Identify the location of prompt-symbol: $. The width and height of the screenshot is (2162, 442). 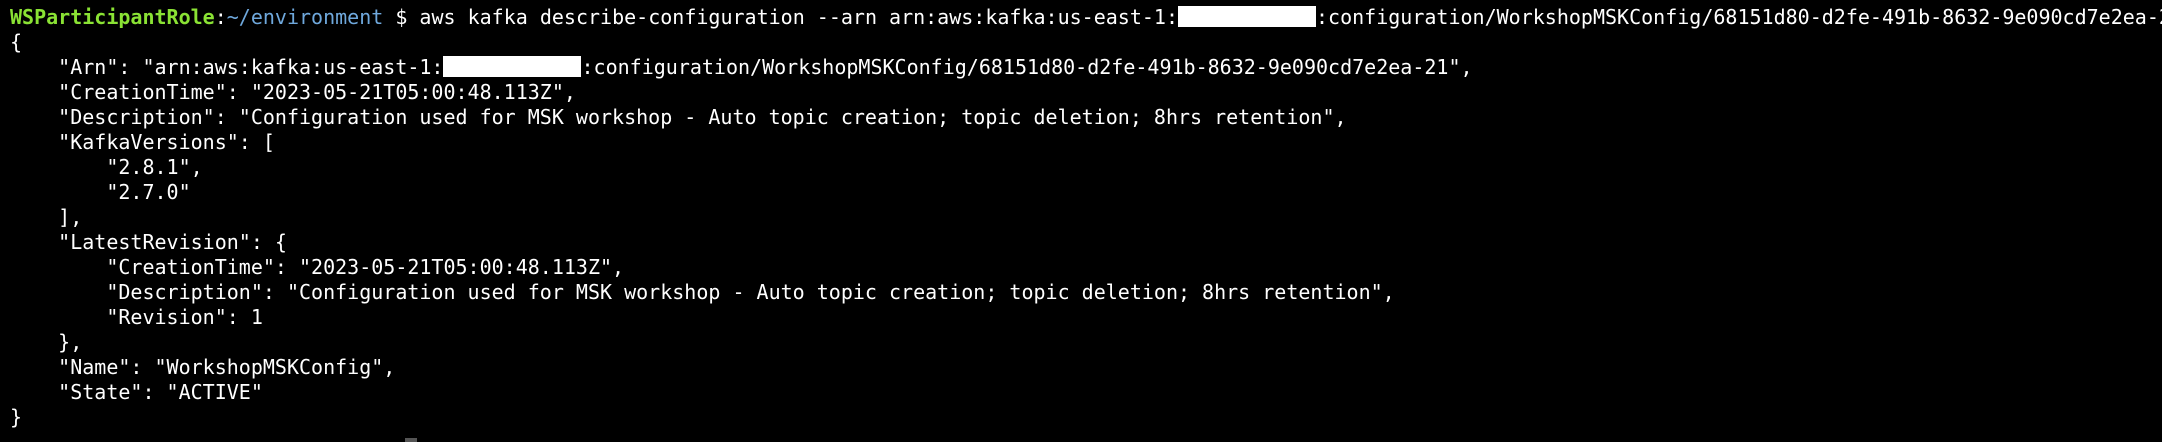
(401, 17).